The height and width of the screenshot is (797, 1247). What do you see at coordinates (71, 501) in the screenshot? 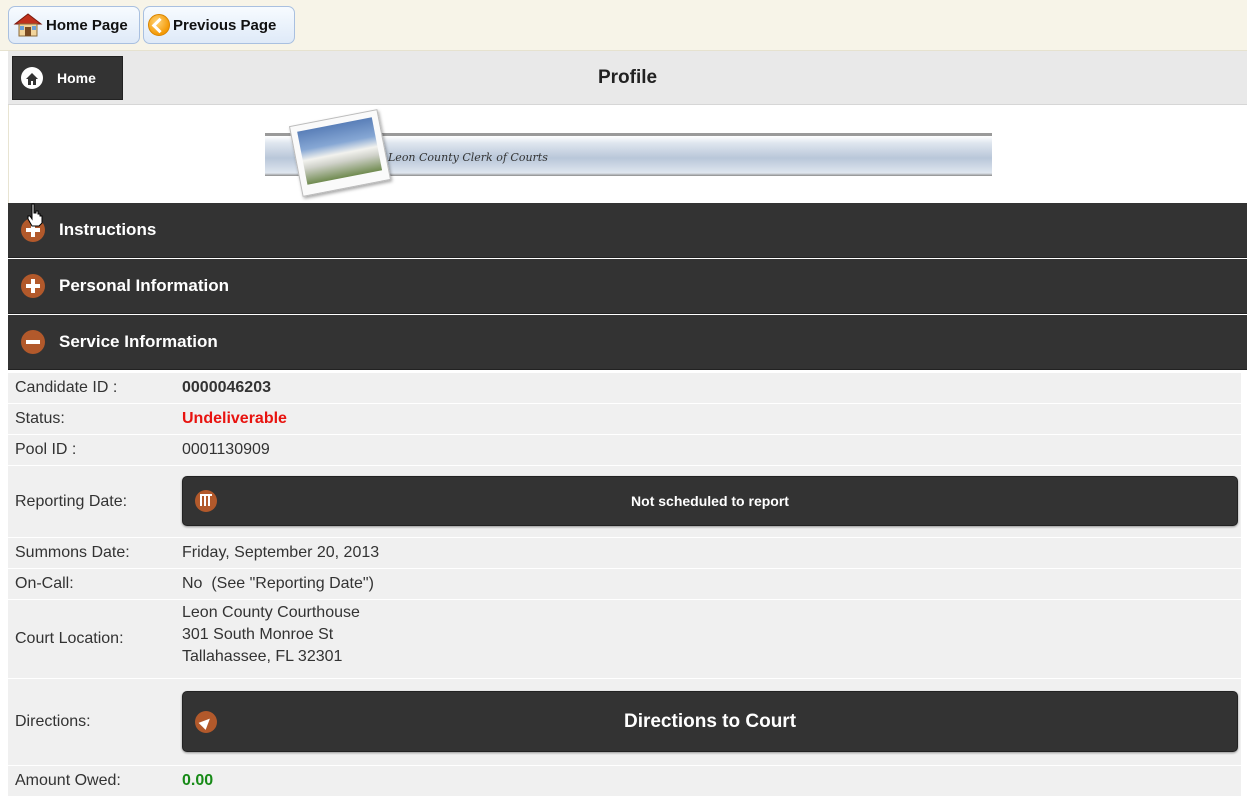
I see `reporting-date-label: Reporting Date:` at bounding box center [71, 501].